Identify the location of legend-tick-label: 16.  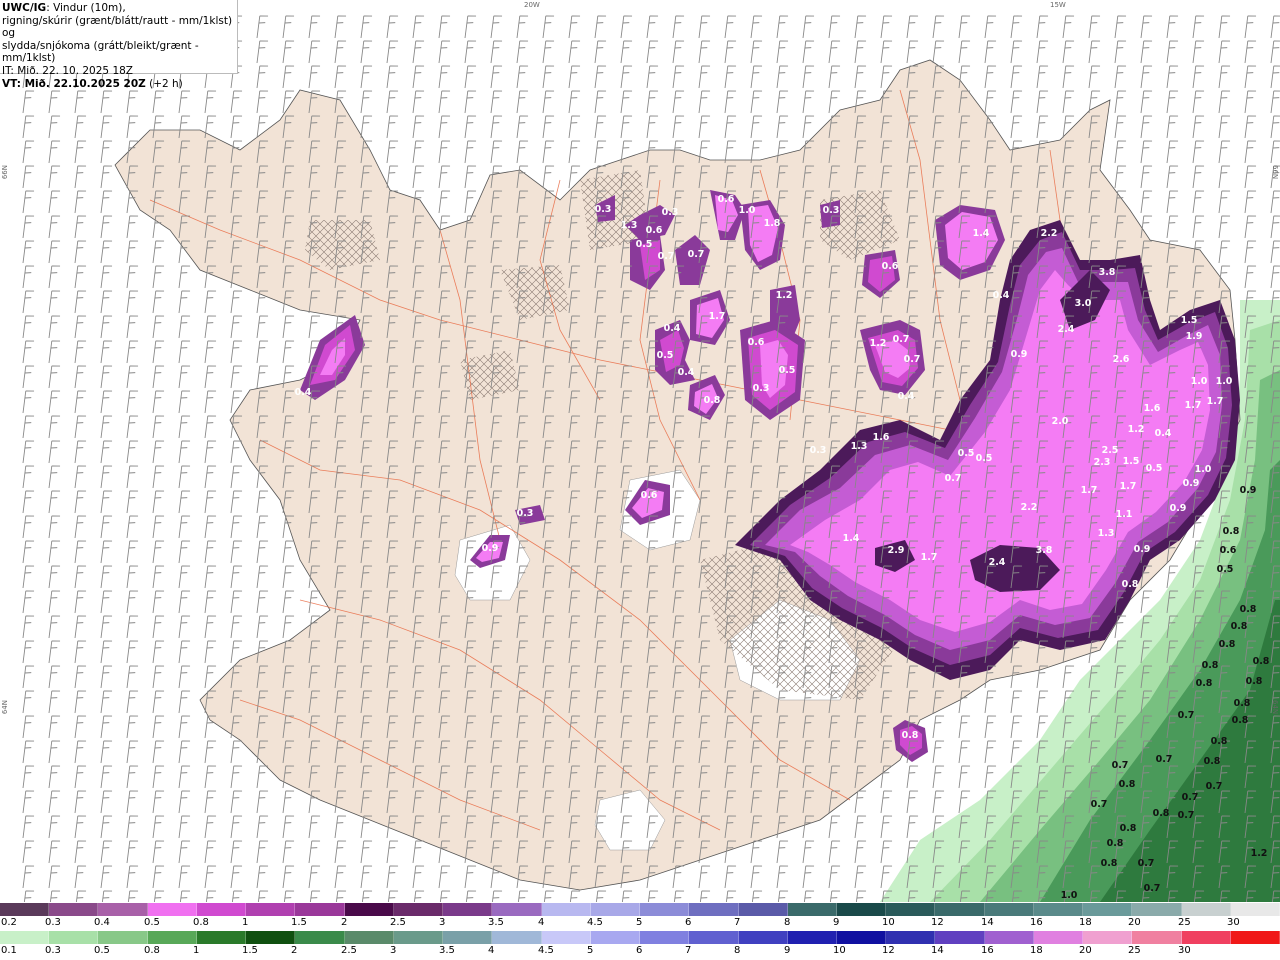
(1036, 922).